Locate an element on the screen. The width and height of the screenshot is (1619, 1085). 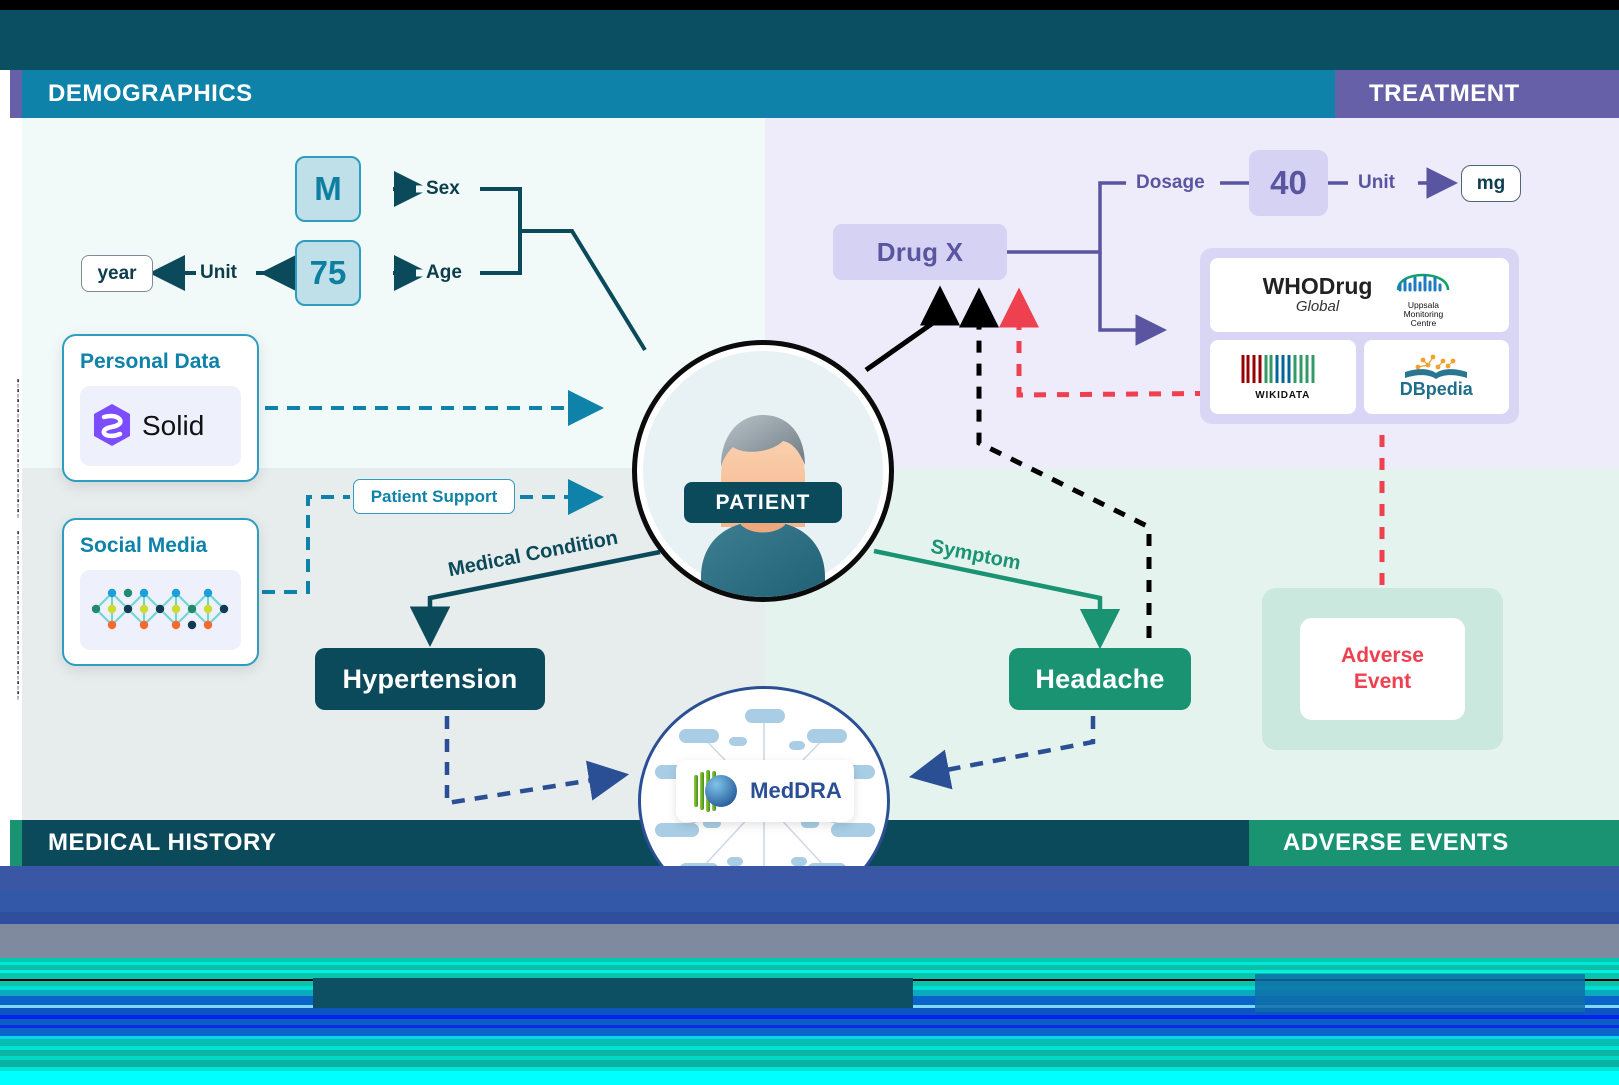
uppsala-monitoring-centre-logo: Uppsala Monitoring Centre is located at coordinates (1423, 295).